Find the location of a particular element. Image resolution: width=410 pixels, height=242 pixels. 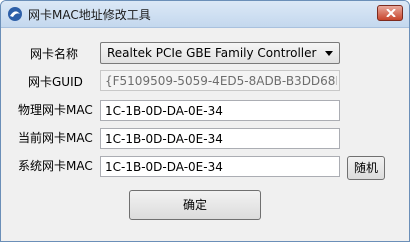

guid-field: {F5109509-5059-4ED5-8ADB-B3DD68F689 is located at coordinates (220, 80).